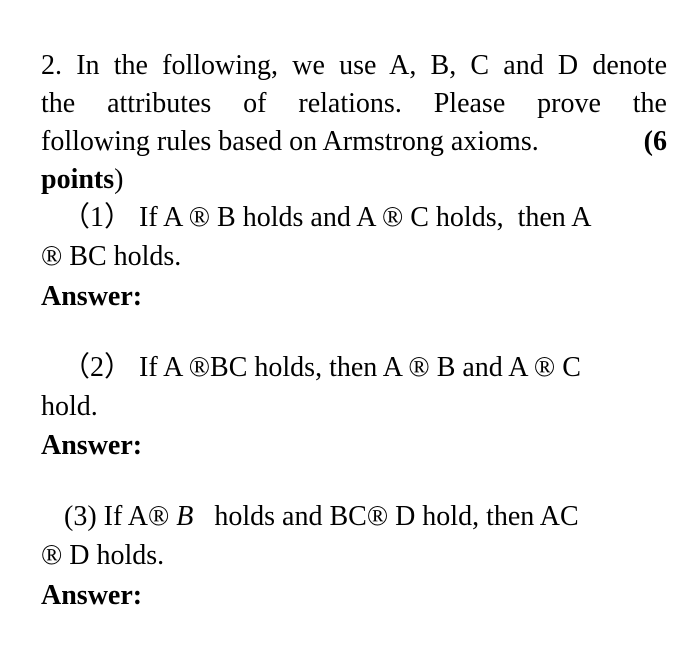  What do you see at coordinates (321, 367) in the screenshot?
I see `part-2-statement-line-1: （2） If A ®BC holds, then A ® B and A ® C` at bounding box center [321, 367].